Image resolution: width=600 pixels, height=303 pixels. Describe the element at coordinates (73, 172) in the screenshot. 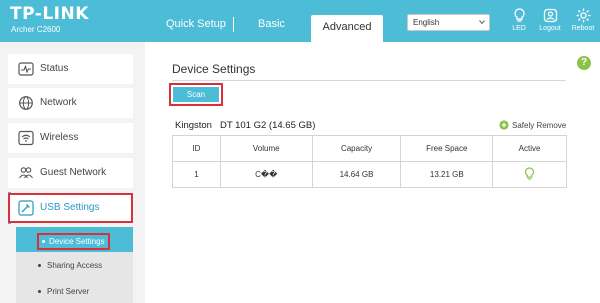

I see `sidebar-item-label: Guest Network` at that location.